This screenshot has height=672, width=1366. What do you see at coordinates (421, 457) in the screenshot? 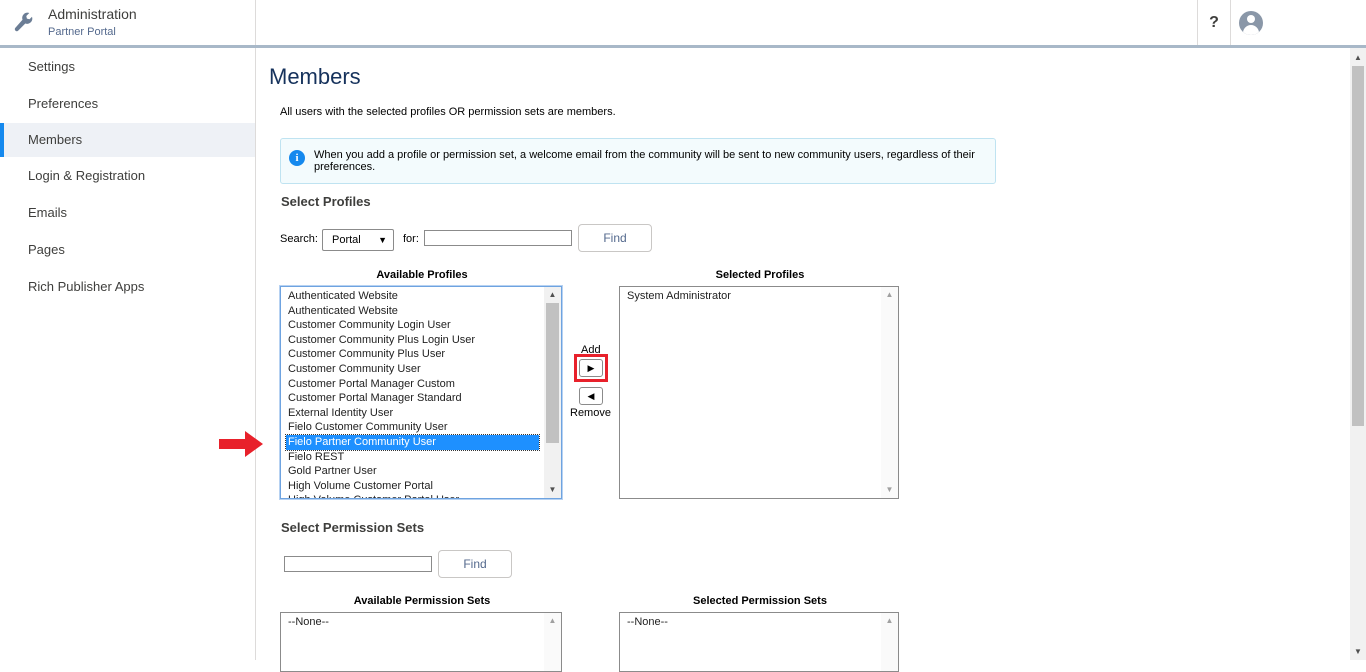
I see `list-item: Fielo REST` at bounding box center [421, 457].